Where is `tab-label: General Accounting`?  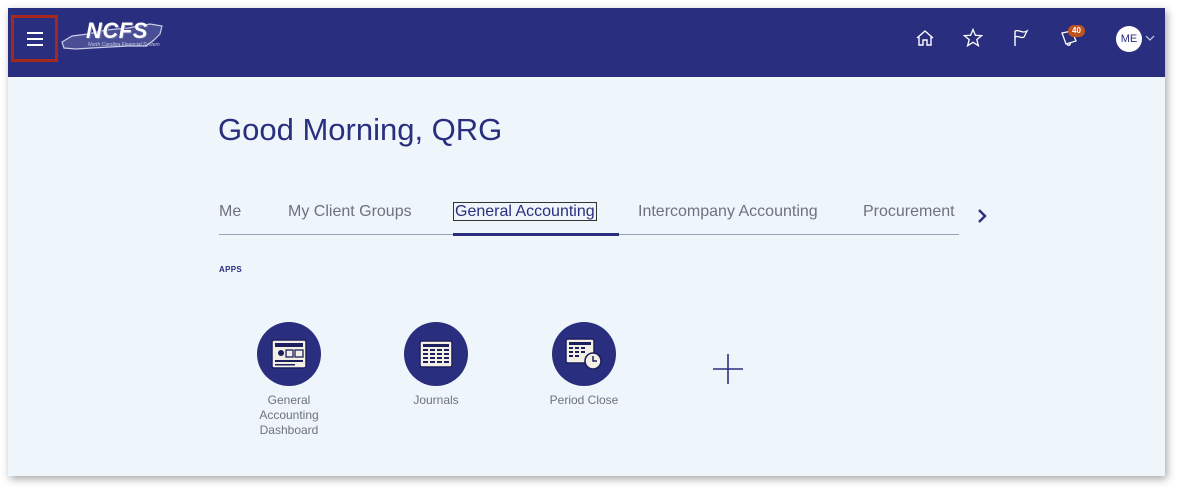
tab-label: General Accounting is located at coordinates (525, 211).